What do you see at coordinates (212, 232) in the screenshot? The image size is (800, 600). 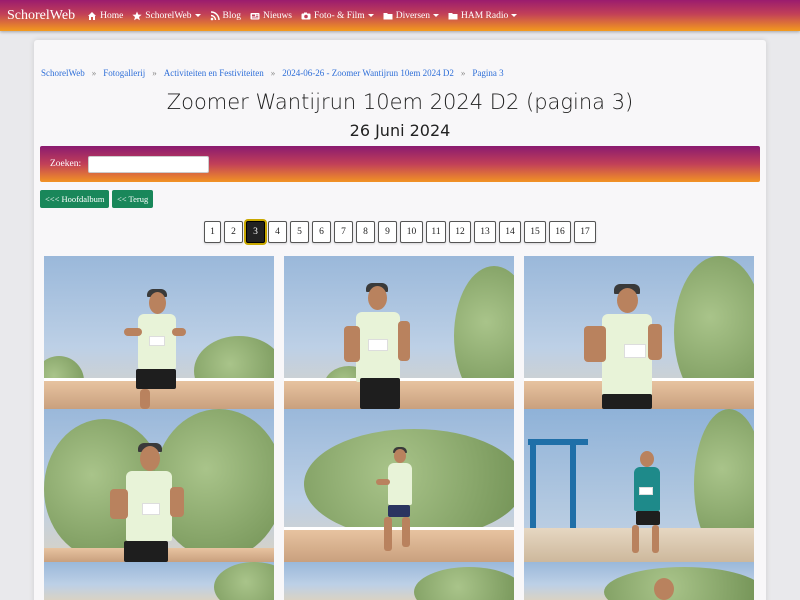 I see `page-link: 1` at bounding box center [212, 232].